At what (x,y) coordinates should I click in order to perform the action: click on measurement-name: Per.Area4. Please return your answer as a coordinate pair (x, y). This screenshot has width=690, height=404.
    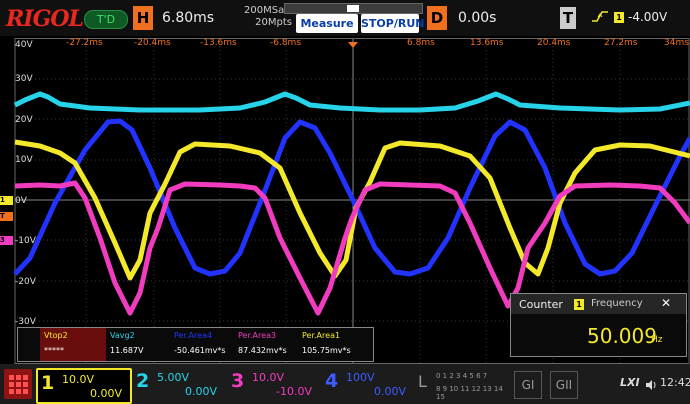
    Looking at the image, I should click on (193, 335).